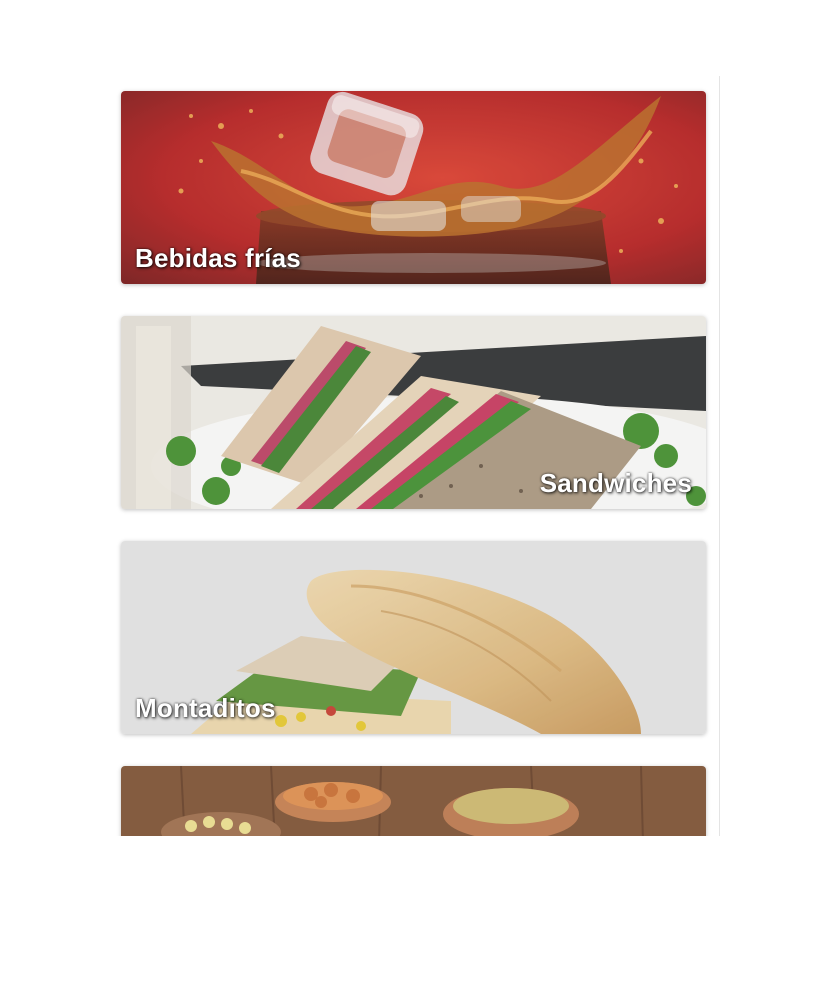  Describe the element at coordinates (218, 258) in the screenshot. I see `category-label: Bebidas frías` at that location.